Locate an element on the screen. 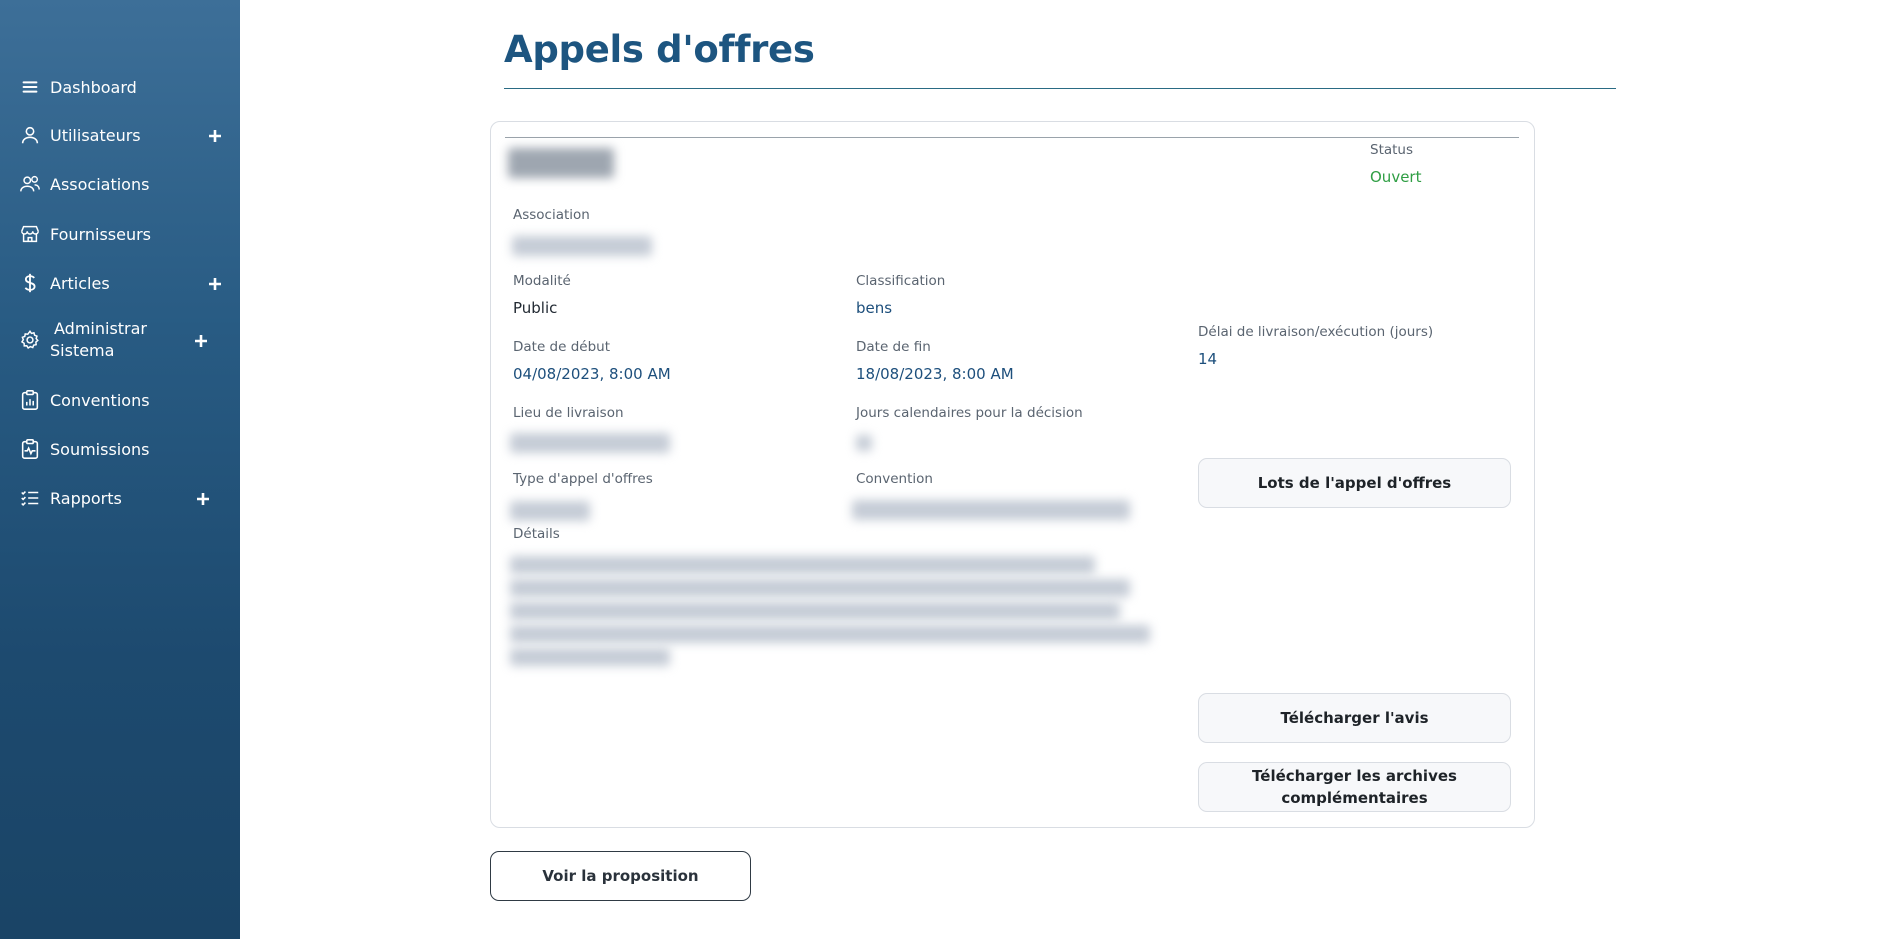 The width and height of the screenshot is (1879, 939). association-label: Association is located at coordinates (551, 215).